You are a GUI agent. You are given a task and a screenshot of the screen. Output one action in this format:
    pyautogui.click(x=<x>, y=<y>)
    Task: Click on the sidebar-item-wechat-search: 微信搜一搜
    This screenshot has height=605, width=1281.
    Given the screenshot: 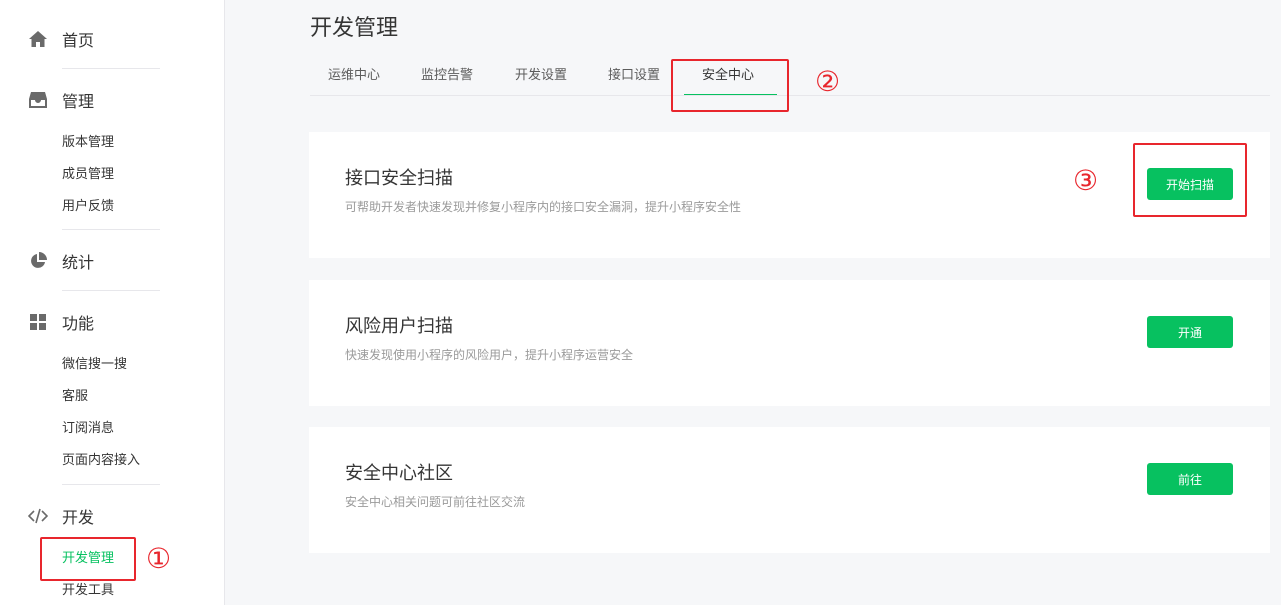 What is the action you would take?
    pyautogui.click(x=94, y=365)
    